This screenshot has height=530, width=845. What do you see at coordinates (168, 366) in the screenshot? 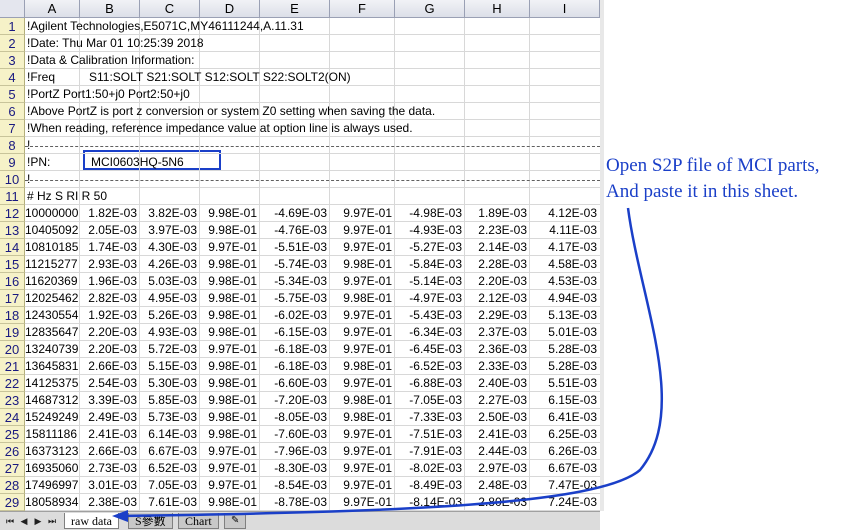
I see `sparam-cell: 5.15E-03` at bounding box center [168, 366].